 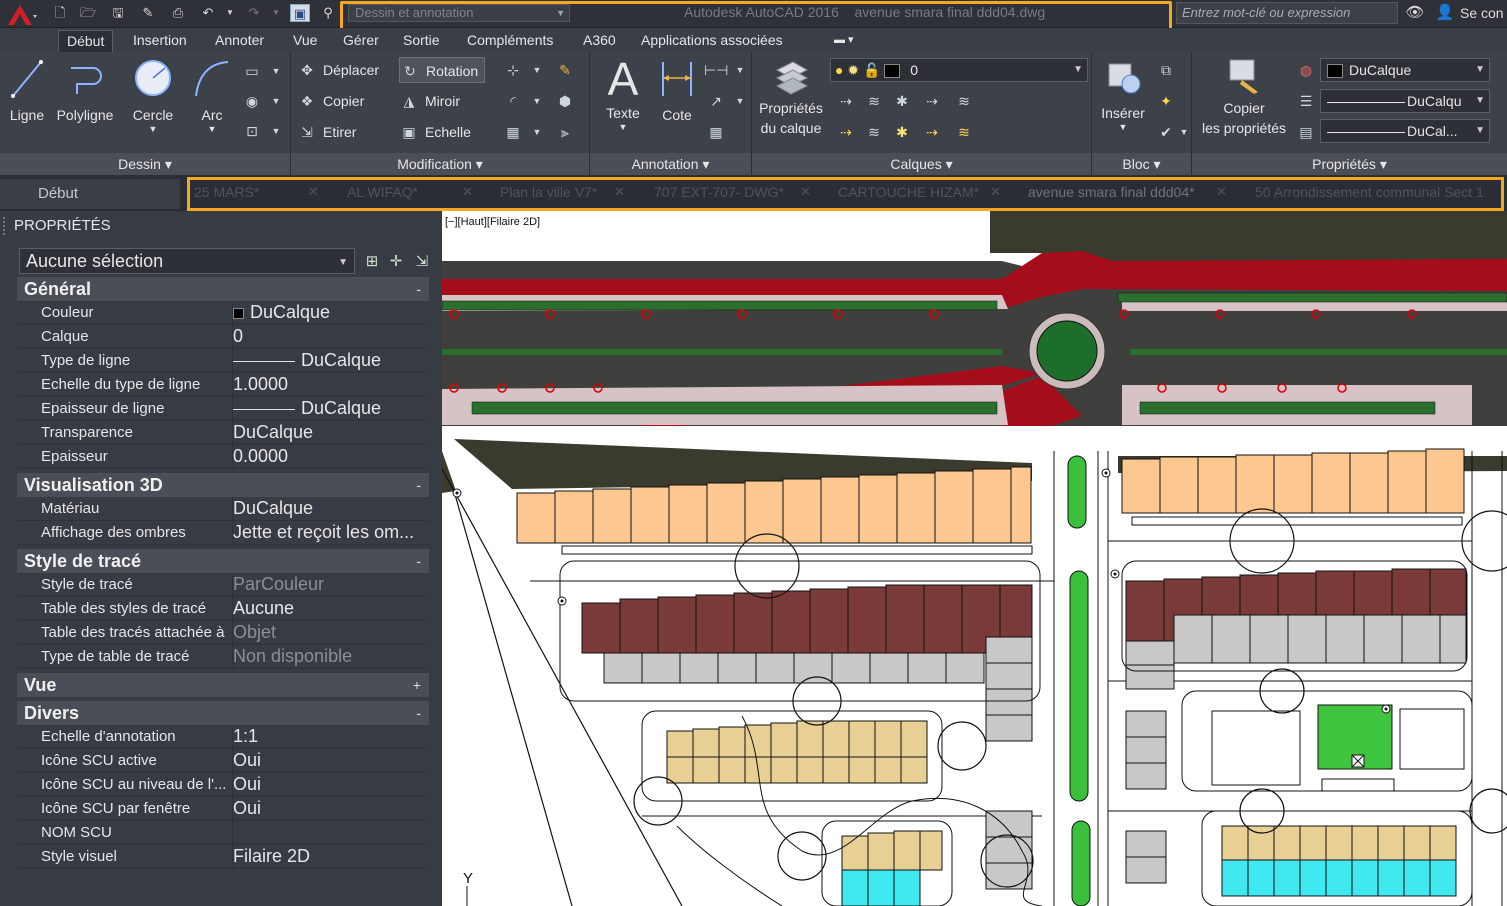 What do you see at coordinates (90, 194) in the screenshot?
I see `file-tab-start: Début` at bounding box center [90, 194].